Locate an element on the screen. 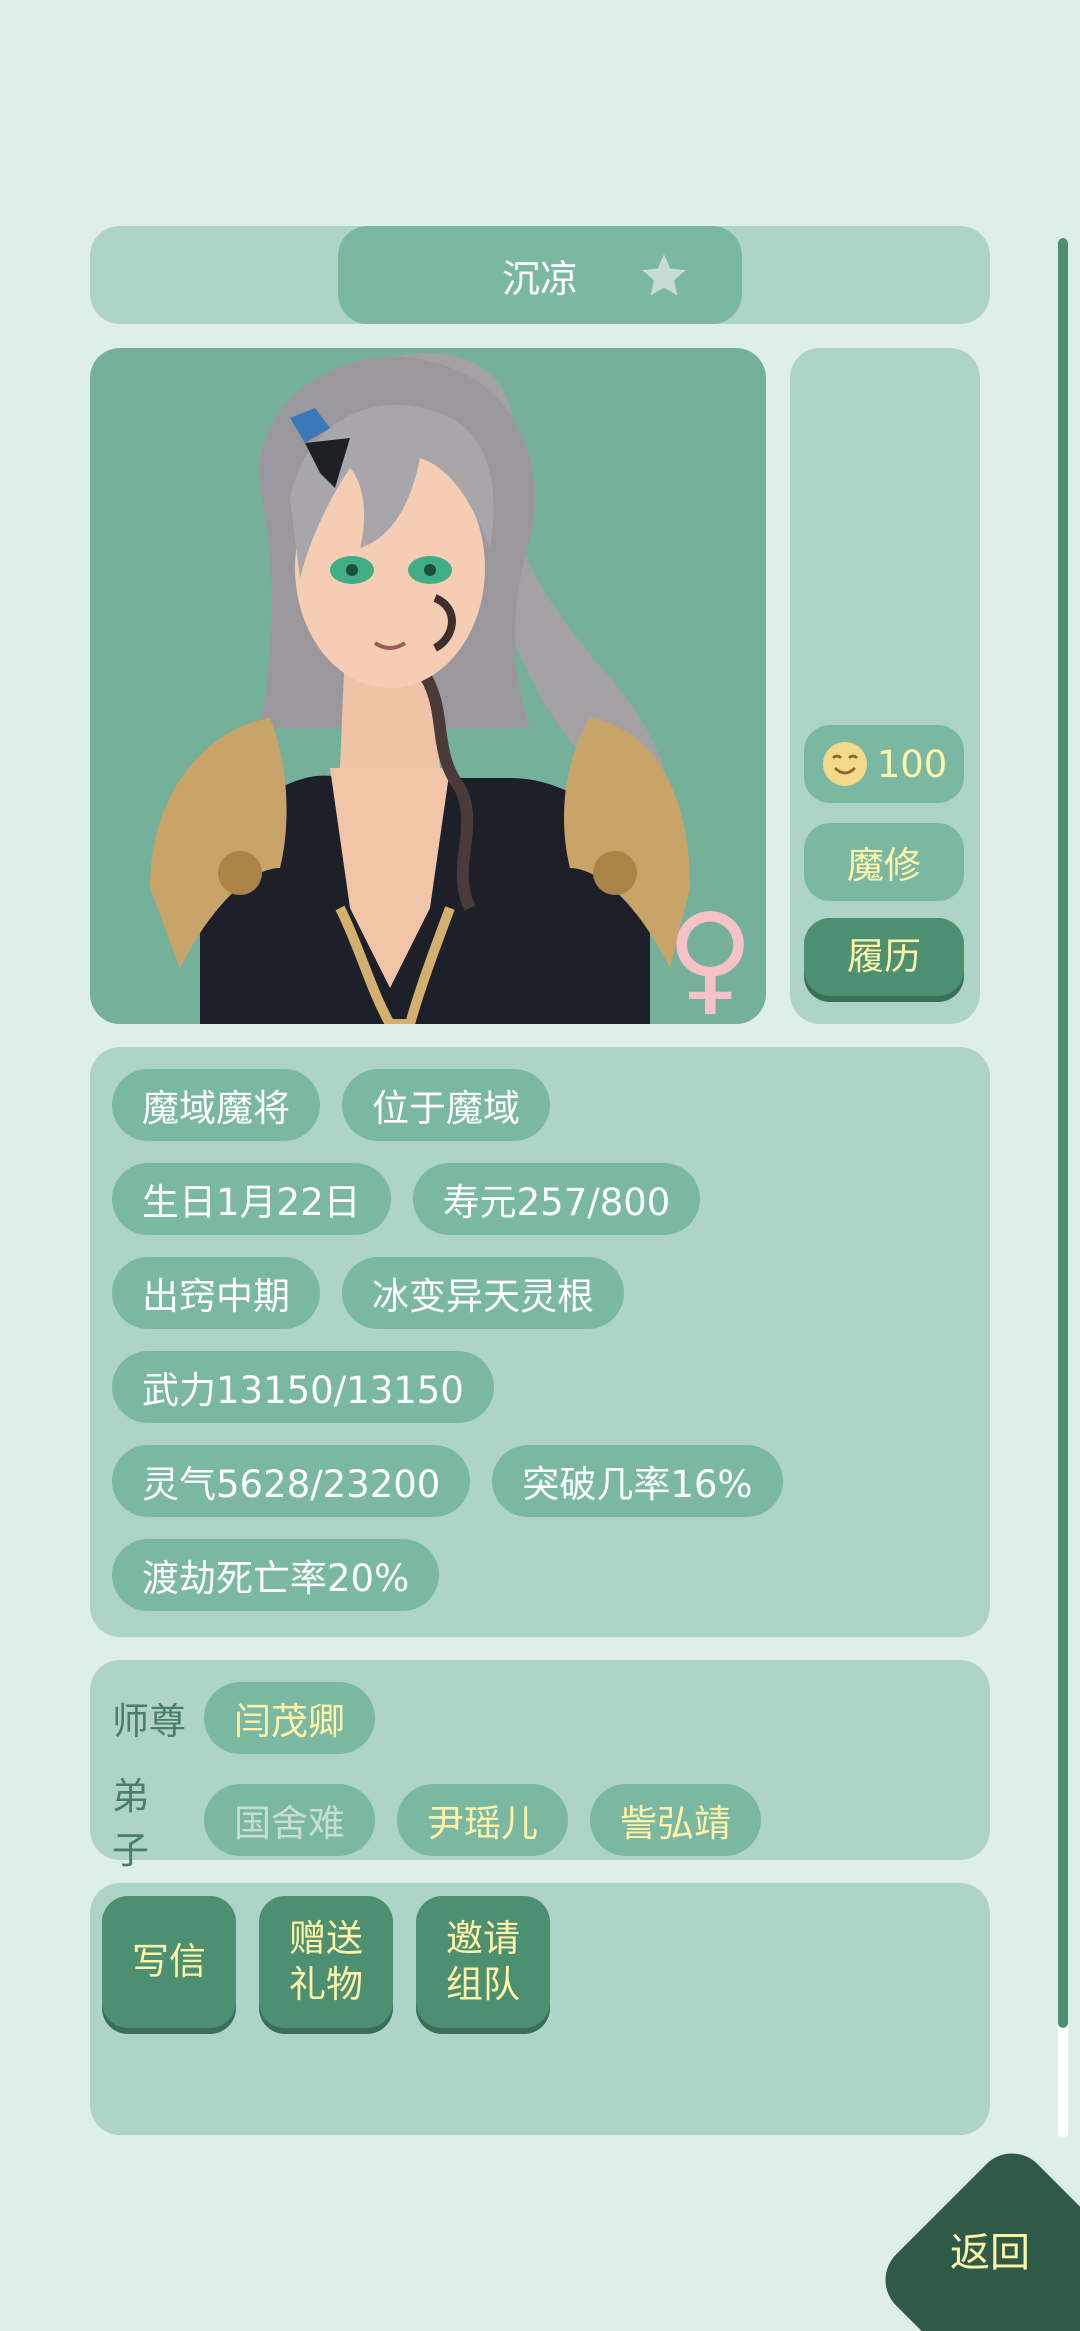  gift-button: 赠送 礼物 is located at coordinates (326, 1962).